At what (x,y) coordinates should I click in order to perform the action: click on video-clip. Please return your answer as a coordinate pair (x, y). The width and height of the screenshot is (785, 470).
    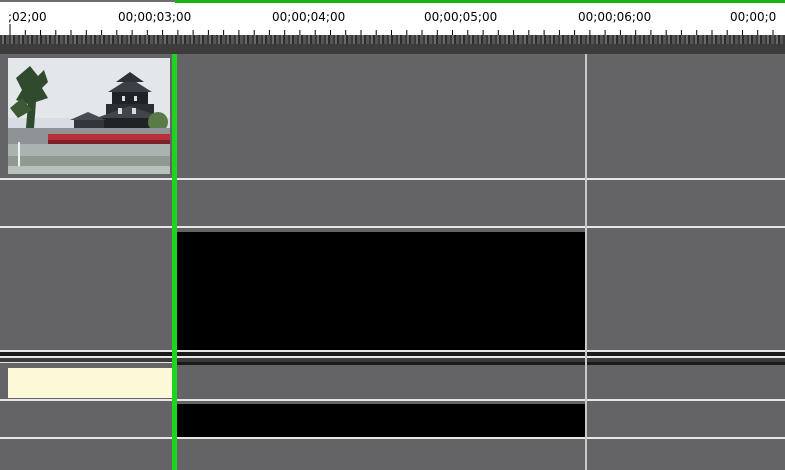
    Looking at the image, I should click on (89, 116).